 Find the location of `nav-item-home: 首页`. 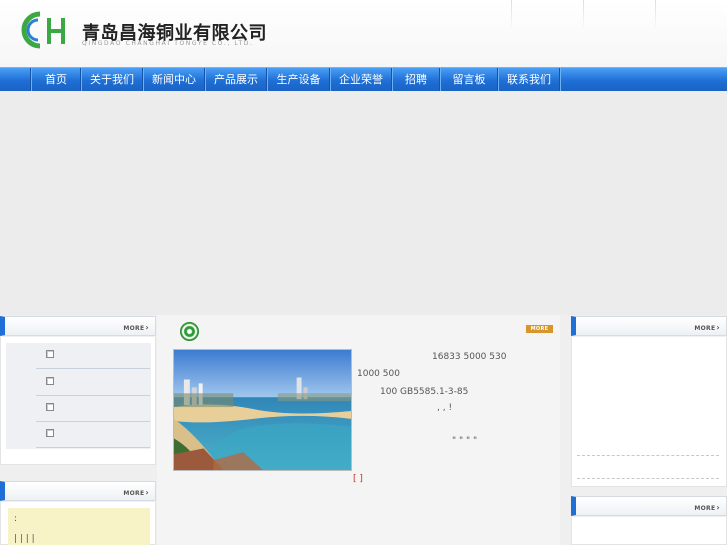

nav-item-home: 首页 is located at coordinates (56, 79).